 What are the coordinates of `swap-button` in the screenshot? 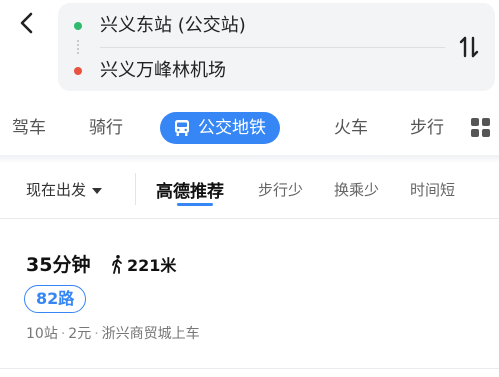 It's located at (469, 47).